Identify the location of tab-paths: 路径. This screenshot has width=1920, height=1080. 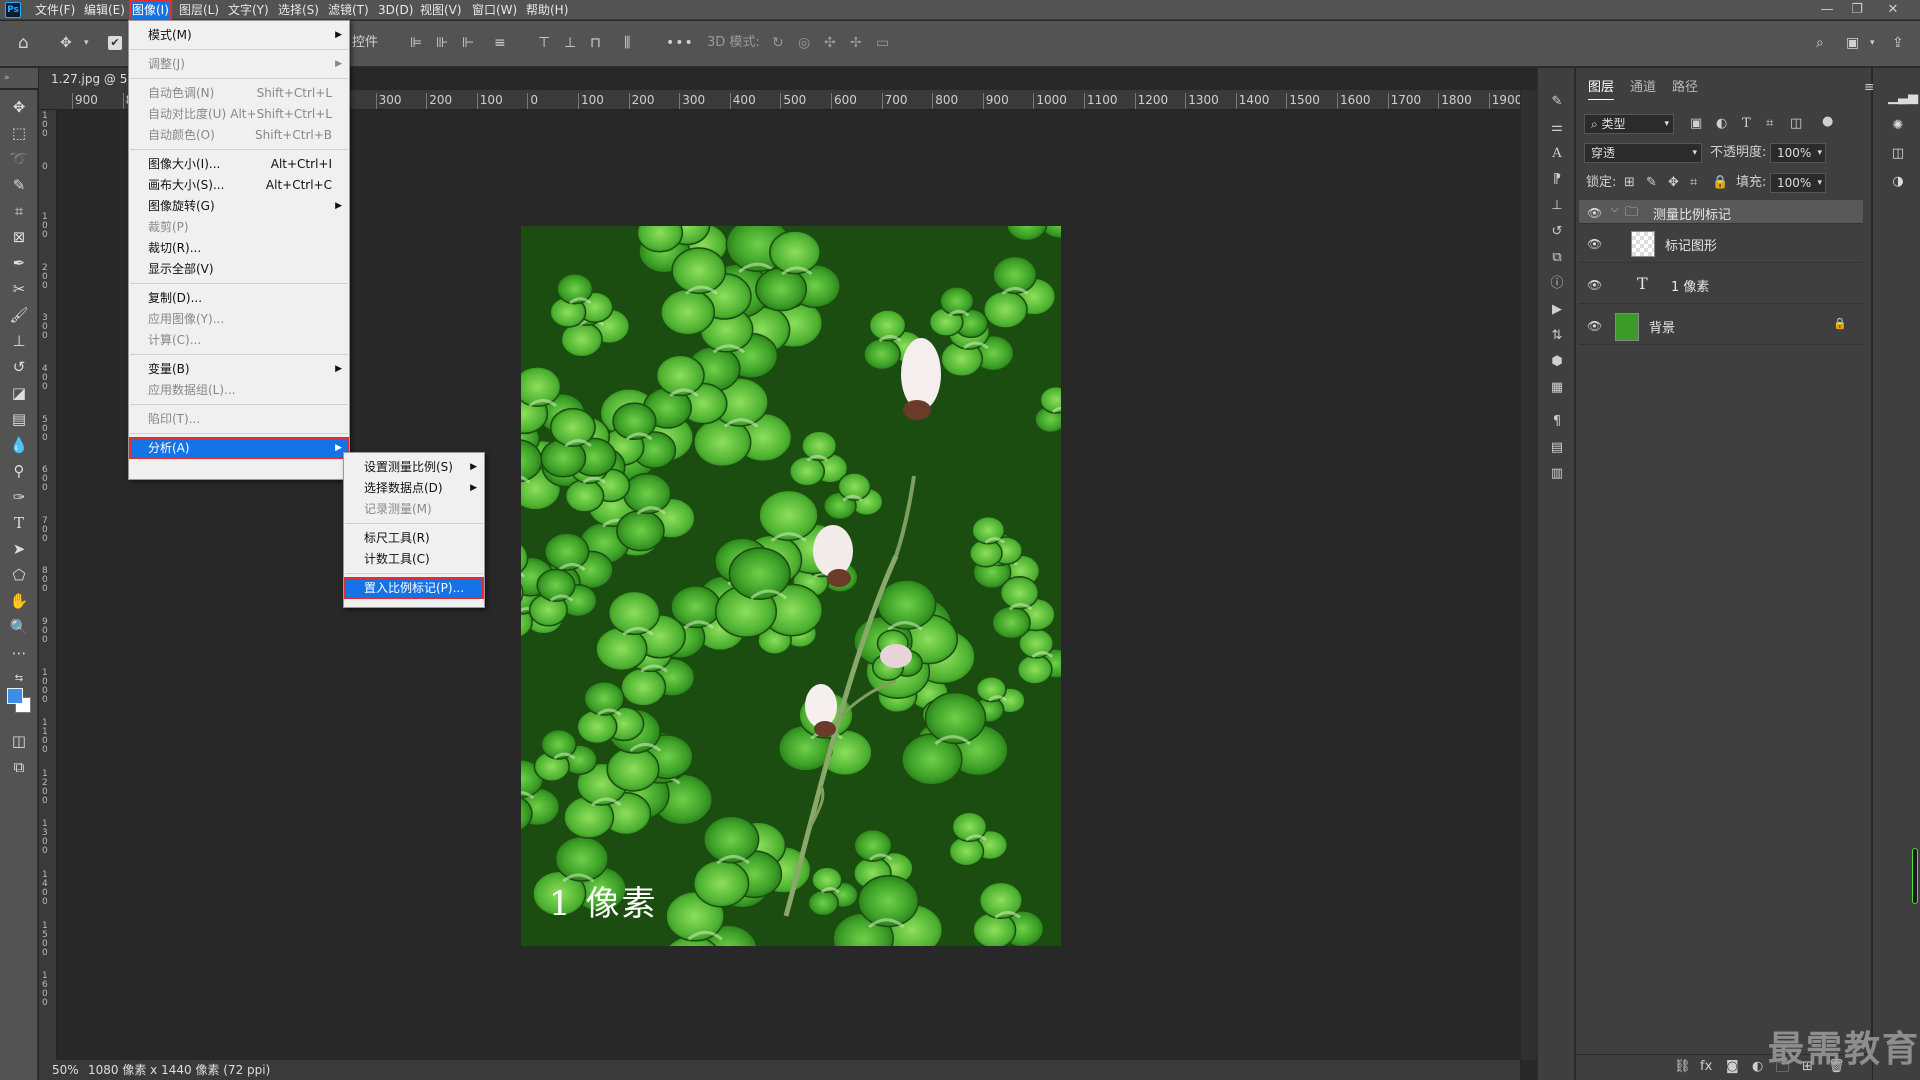
(1685, 88).